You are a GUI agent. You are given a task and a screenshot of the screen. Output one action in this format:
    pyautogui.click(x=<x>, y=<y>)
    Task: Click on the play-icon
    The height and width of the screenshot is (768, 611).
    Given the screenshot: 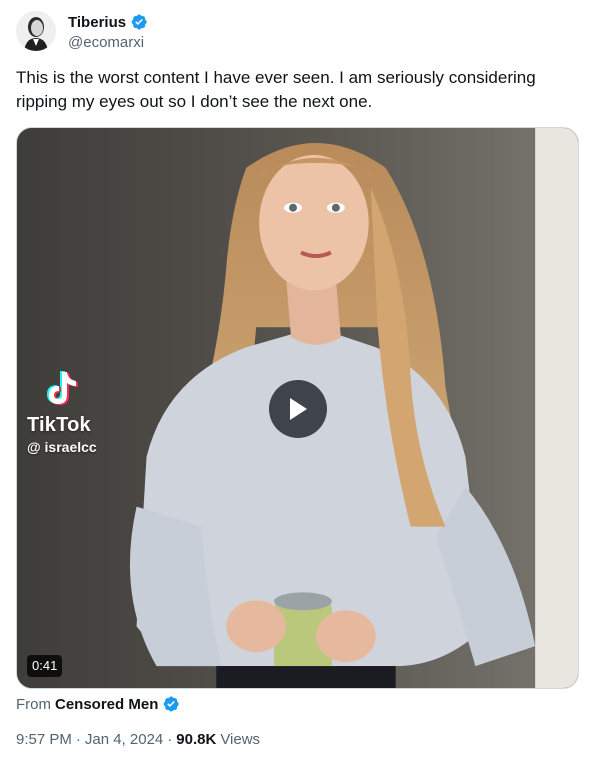 What is the action you would take?
    pyautogui.click(x=298, y=409)
    